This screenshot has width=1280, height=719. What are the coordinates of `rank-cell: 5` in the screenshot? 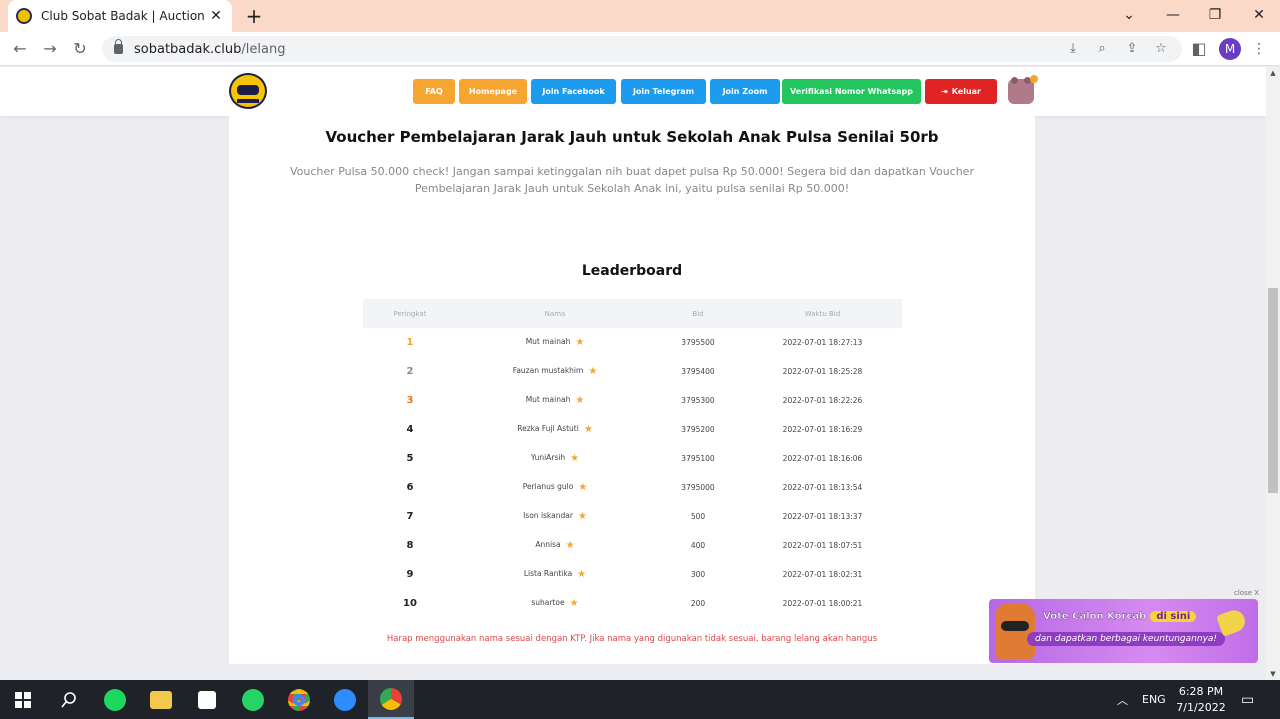 It's located at (410, 458).